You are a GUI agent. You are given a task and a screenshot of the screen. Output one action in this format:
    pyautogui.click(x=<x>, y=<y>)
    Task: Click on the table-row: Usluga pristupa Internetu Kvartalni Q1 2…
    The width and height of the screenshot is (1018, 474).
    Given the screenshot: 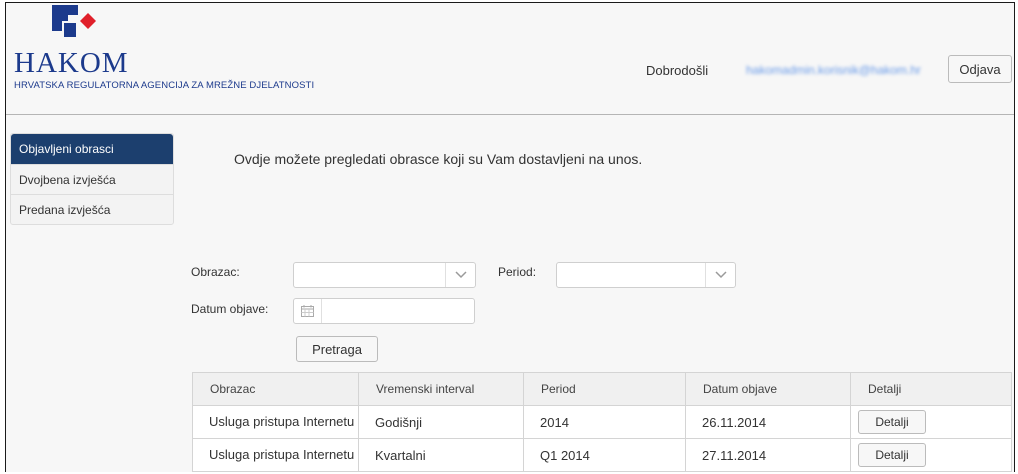 What is the action you would take?
    pyautogui.click(x=602, y=455)
    